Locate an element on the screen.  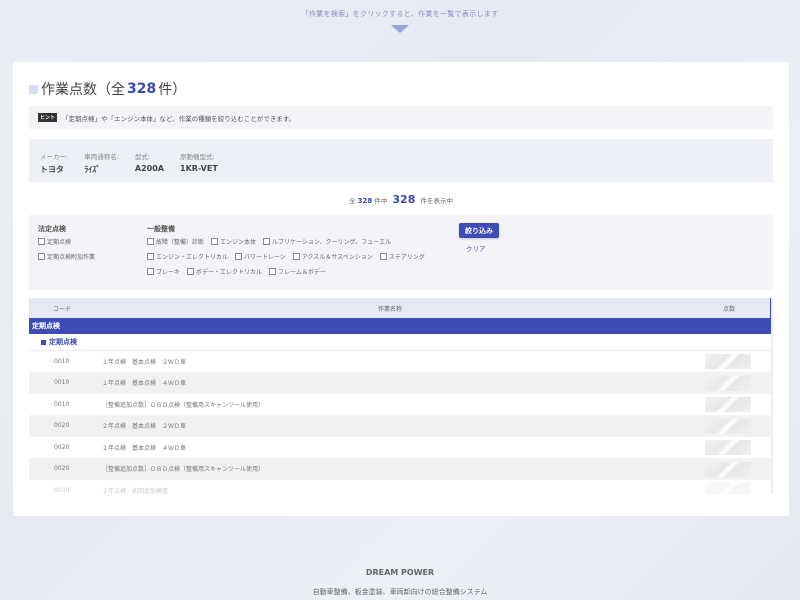
clear-filter-link: クリア is located at coordinates (476, 248).